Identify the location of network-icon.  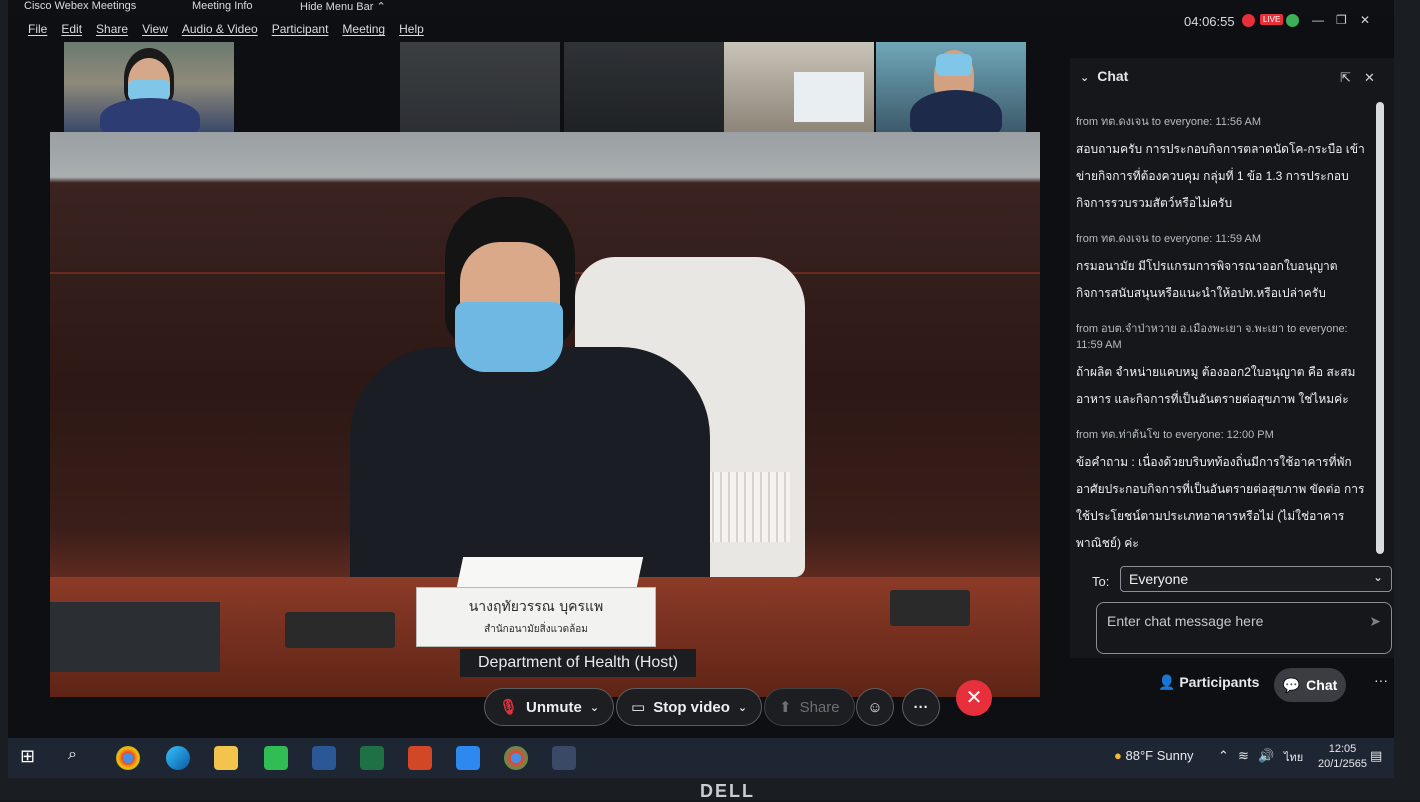
(1292, 20).